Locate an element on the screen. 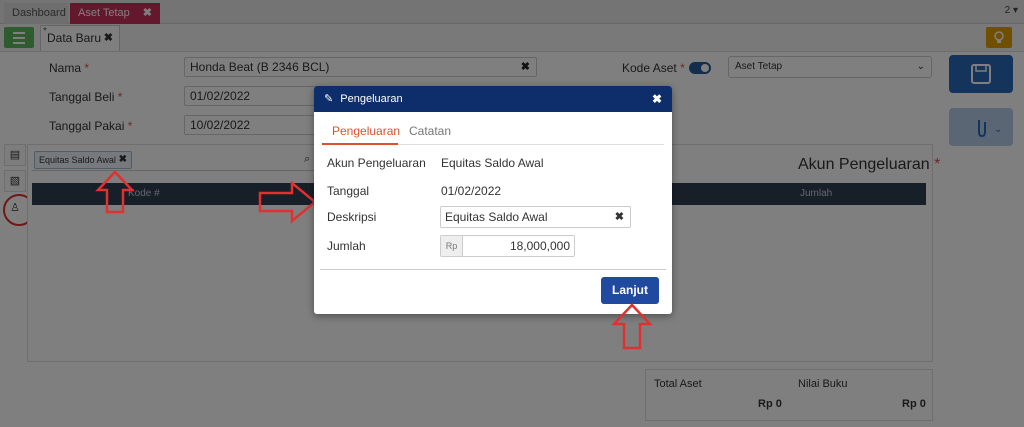  currency-prefix: Rp is located at coordinates (452, 246).